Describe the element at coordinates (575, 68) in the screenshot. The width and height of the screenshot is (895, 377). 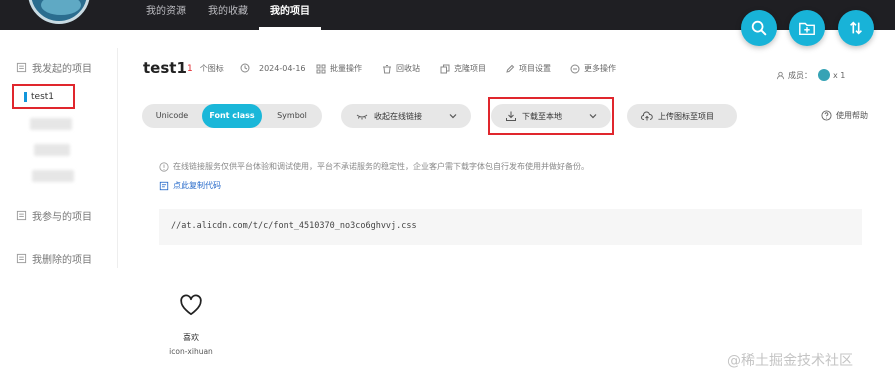
I see `more-icon` at that location.